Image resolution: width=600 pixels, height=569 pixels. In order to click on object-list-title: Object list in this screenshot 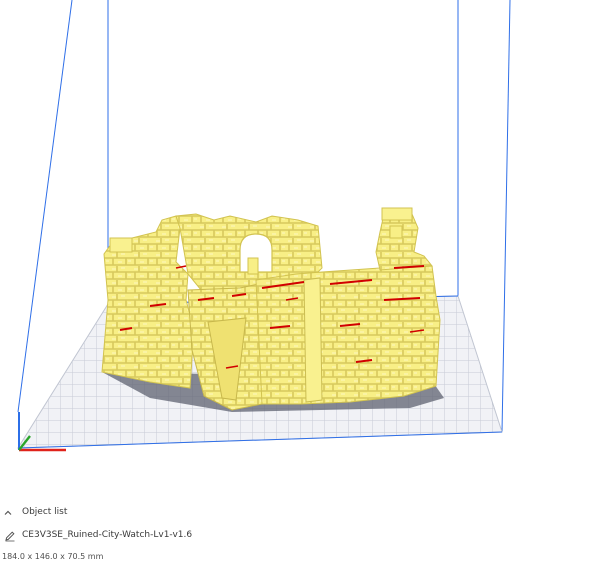, I will do `click(45, 512)`.